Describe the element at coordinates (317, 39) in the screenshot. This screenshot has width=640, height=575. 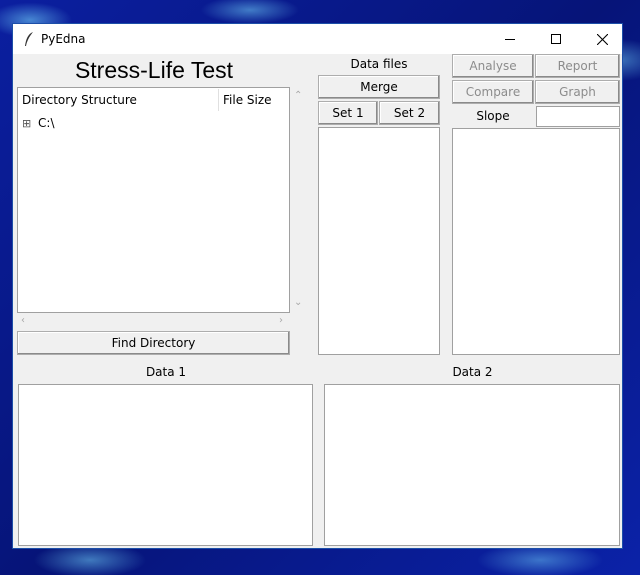
I see `title-bar: PyEdna` at that location.